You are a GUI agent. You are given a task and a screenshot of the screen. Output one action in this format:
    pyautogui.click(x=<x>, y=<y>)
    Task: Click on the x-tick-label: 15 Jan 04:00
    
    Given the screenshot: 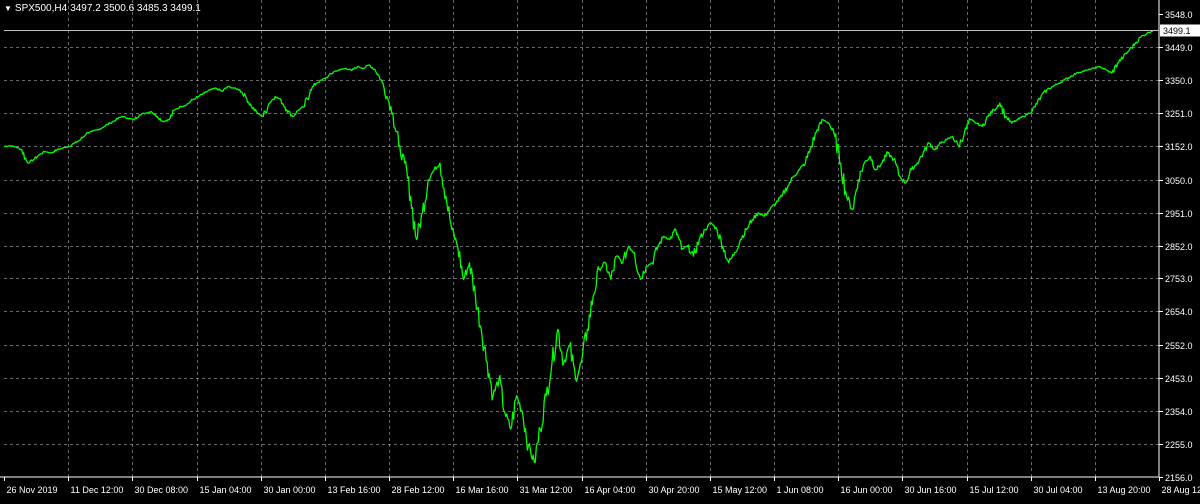 What is the action you would take?
    pyautogui.click(x=226, y=490)
    